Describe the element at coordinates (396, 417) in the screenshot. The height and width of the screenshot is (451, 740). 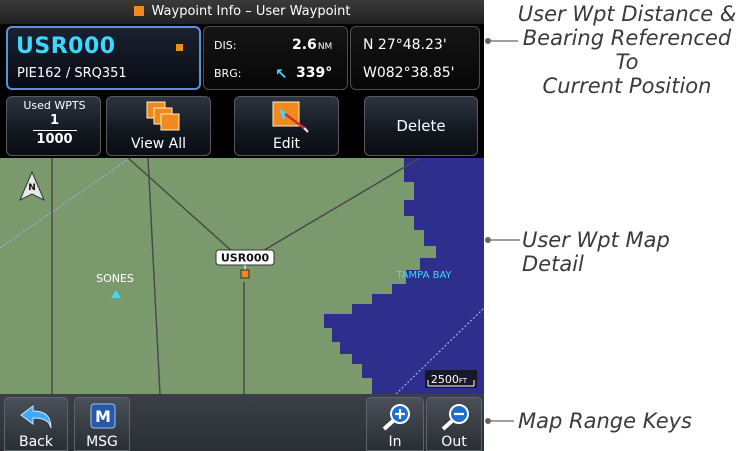
I see `zoom-in-icon` at that location.